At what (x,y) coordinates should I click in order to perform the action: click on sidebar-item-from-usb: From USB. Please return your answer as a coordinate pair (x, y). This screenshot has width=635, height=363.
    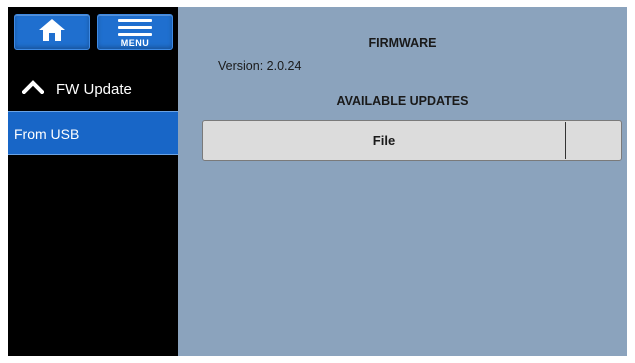
    Looking at the image, I should click on (93, 133).